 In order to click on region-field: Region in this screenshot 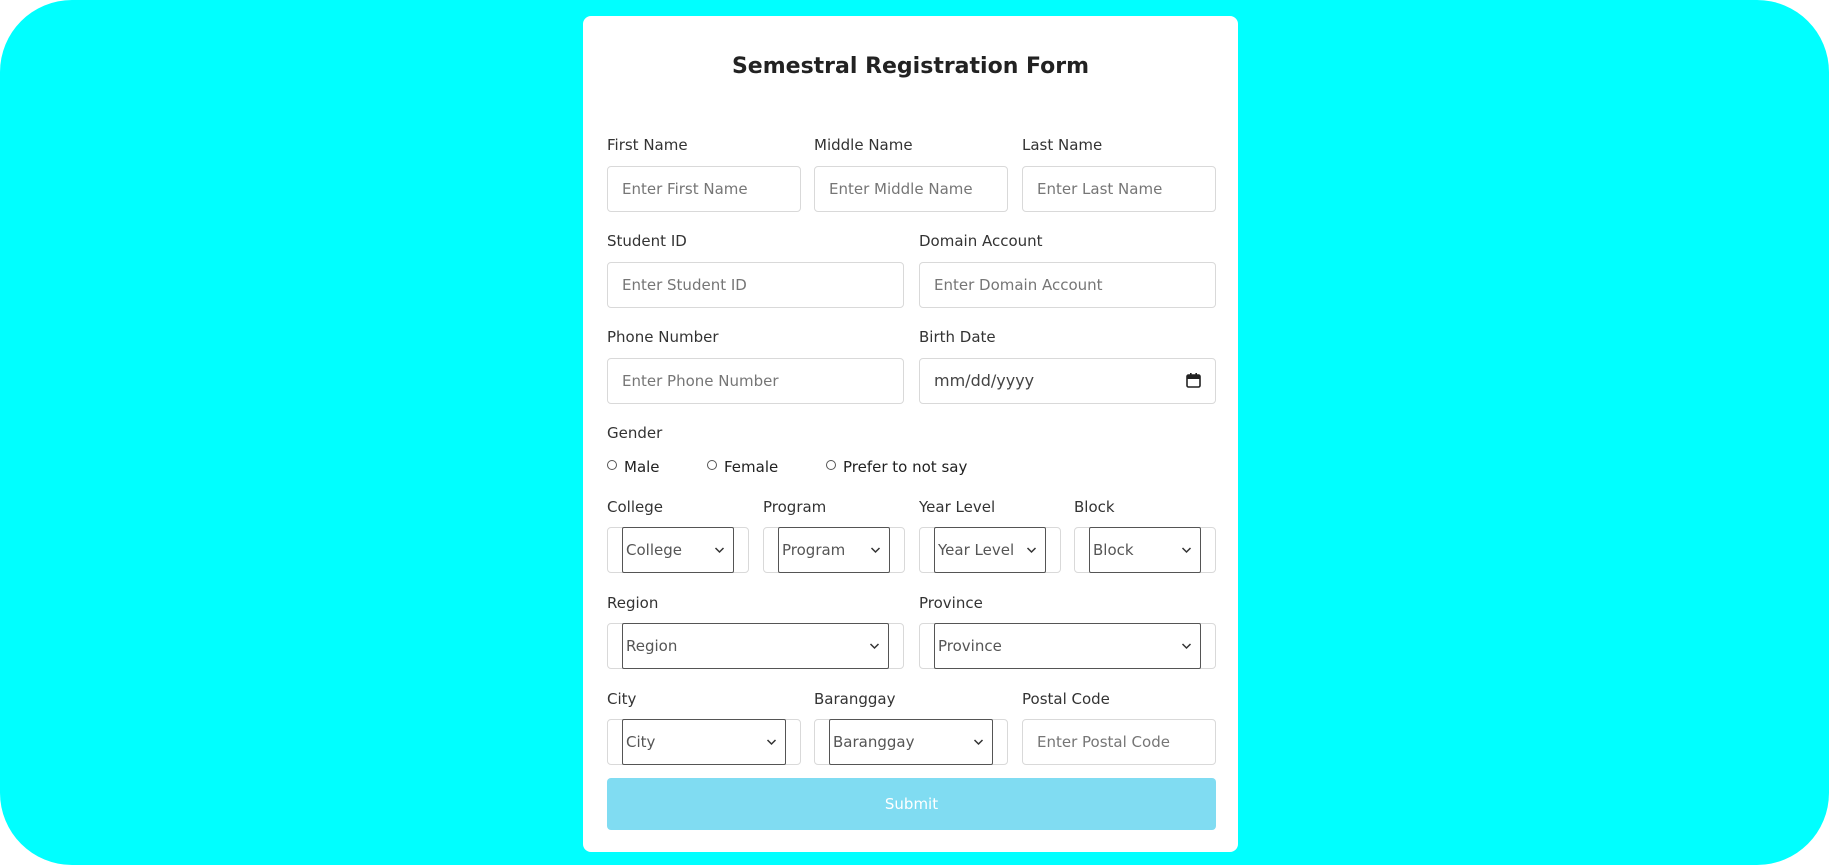, I will do `click(755, 646)`.